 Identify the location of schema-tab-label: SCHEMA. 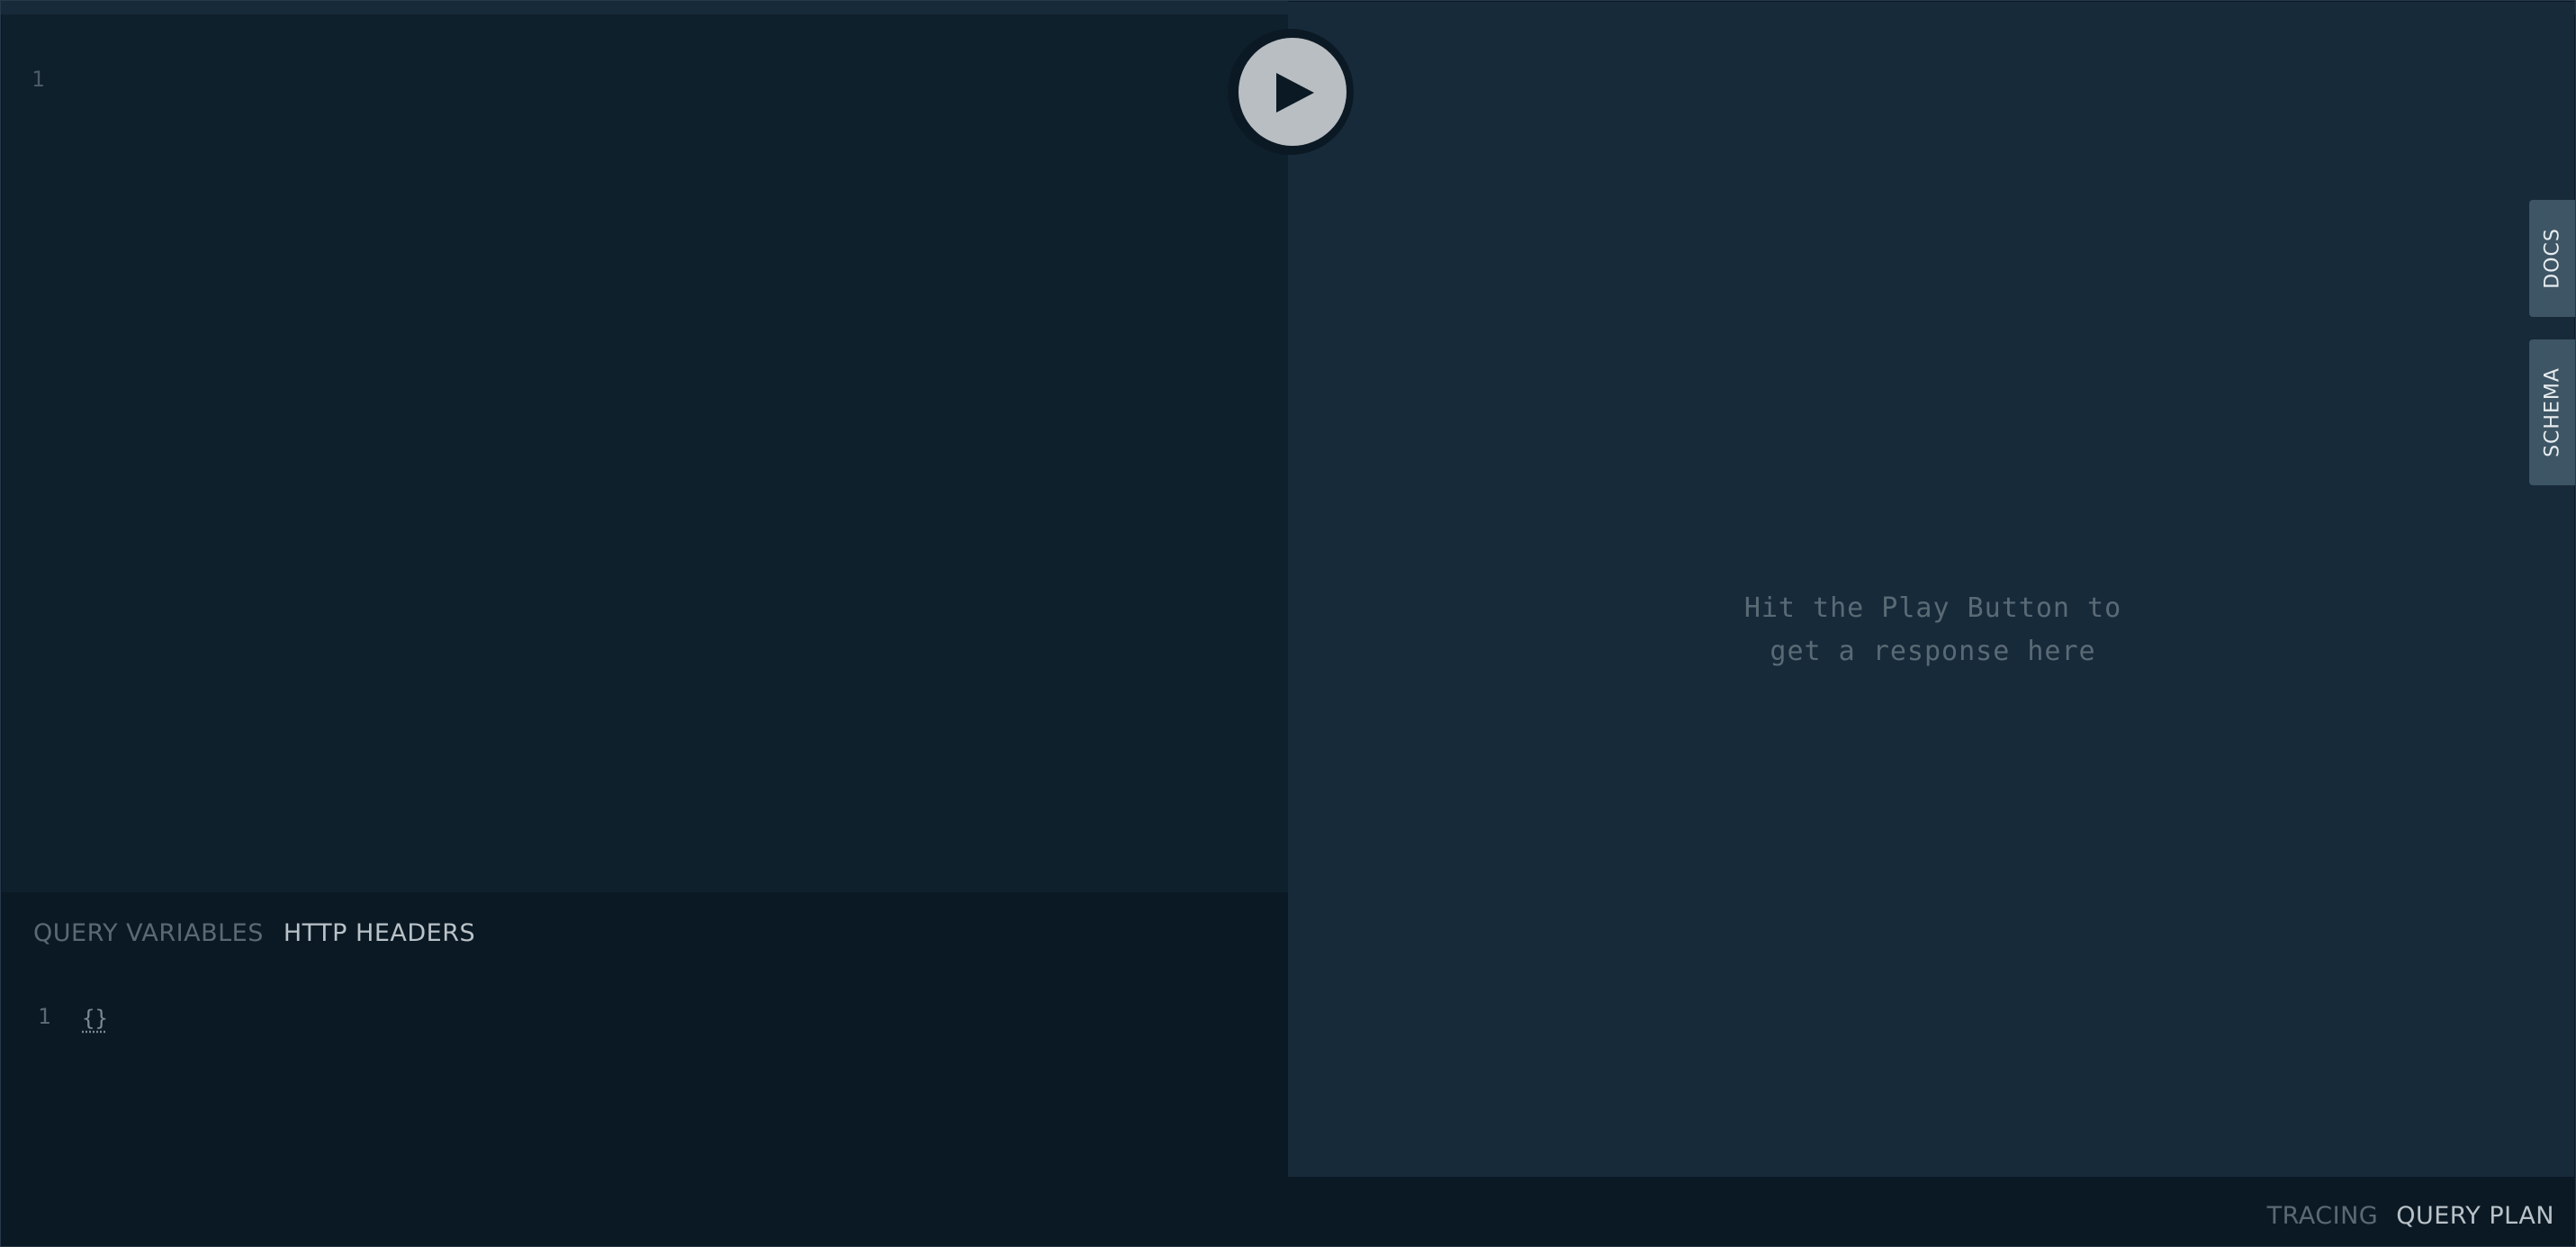
(2552, 412).